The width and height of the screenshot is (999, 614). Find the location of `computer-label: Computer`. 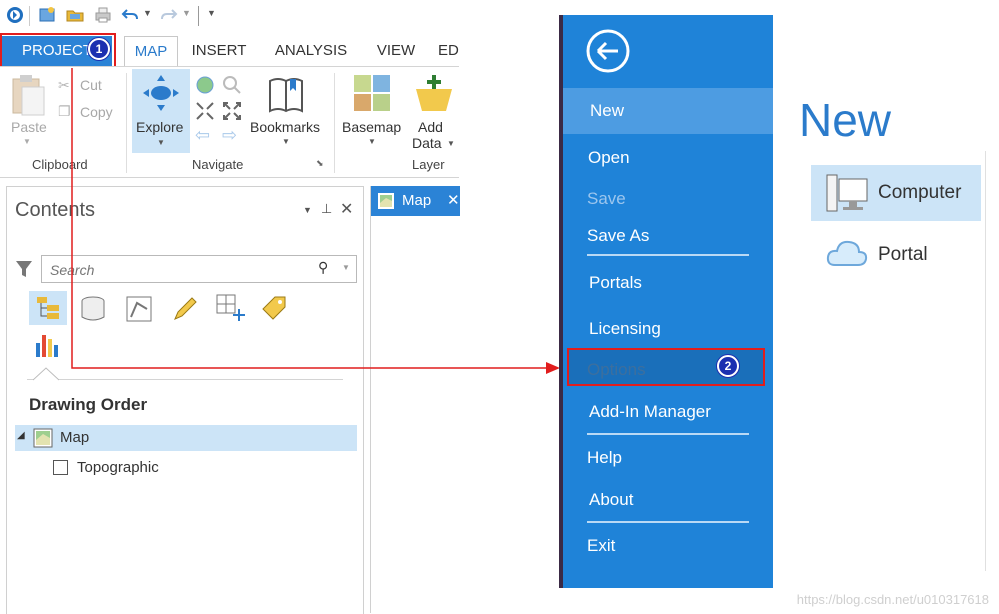

computer-label: Computer is located at coordinates (920, 192).